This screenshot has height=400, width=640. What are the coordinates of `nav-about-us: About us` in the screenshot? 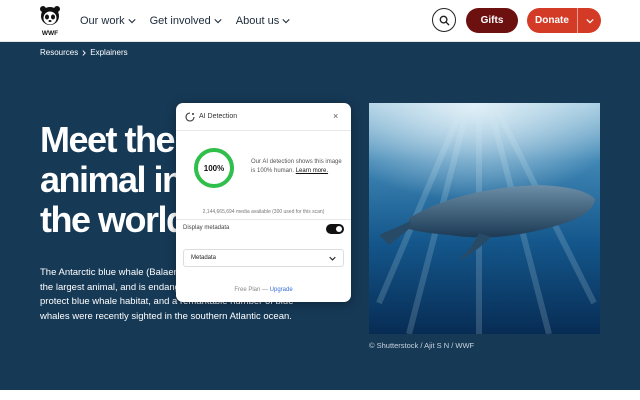 It's located at (263, 21).